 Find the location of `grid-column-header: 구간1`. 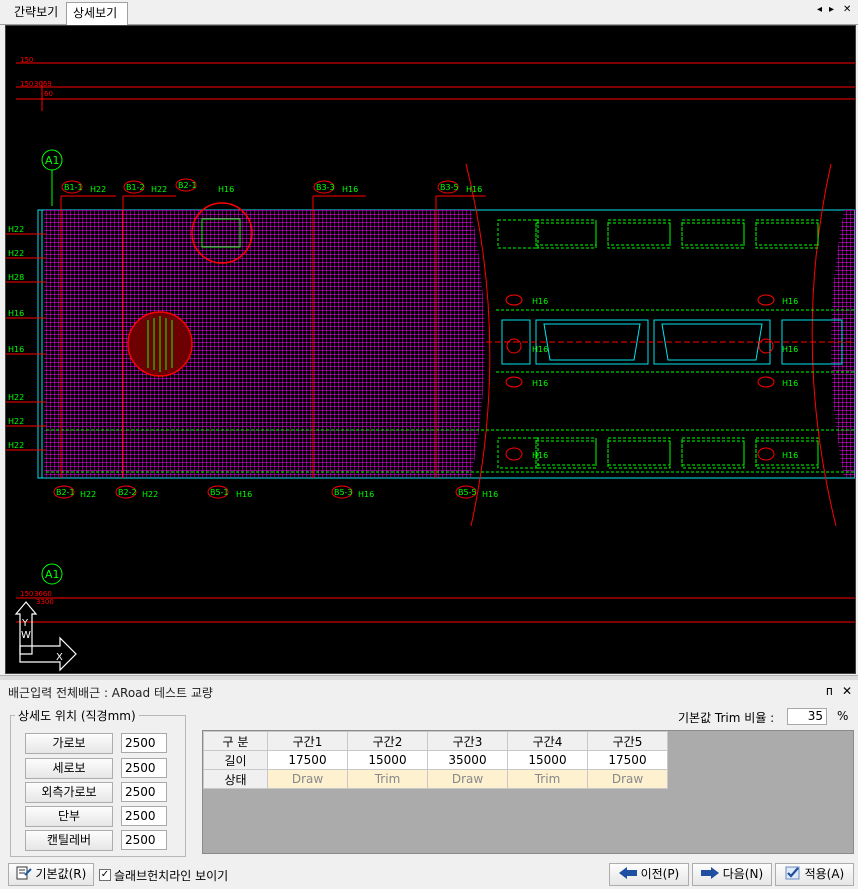

grid-column-header: 구간1 is located at coordinates (307, 741).